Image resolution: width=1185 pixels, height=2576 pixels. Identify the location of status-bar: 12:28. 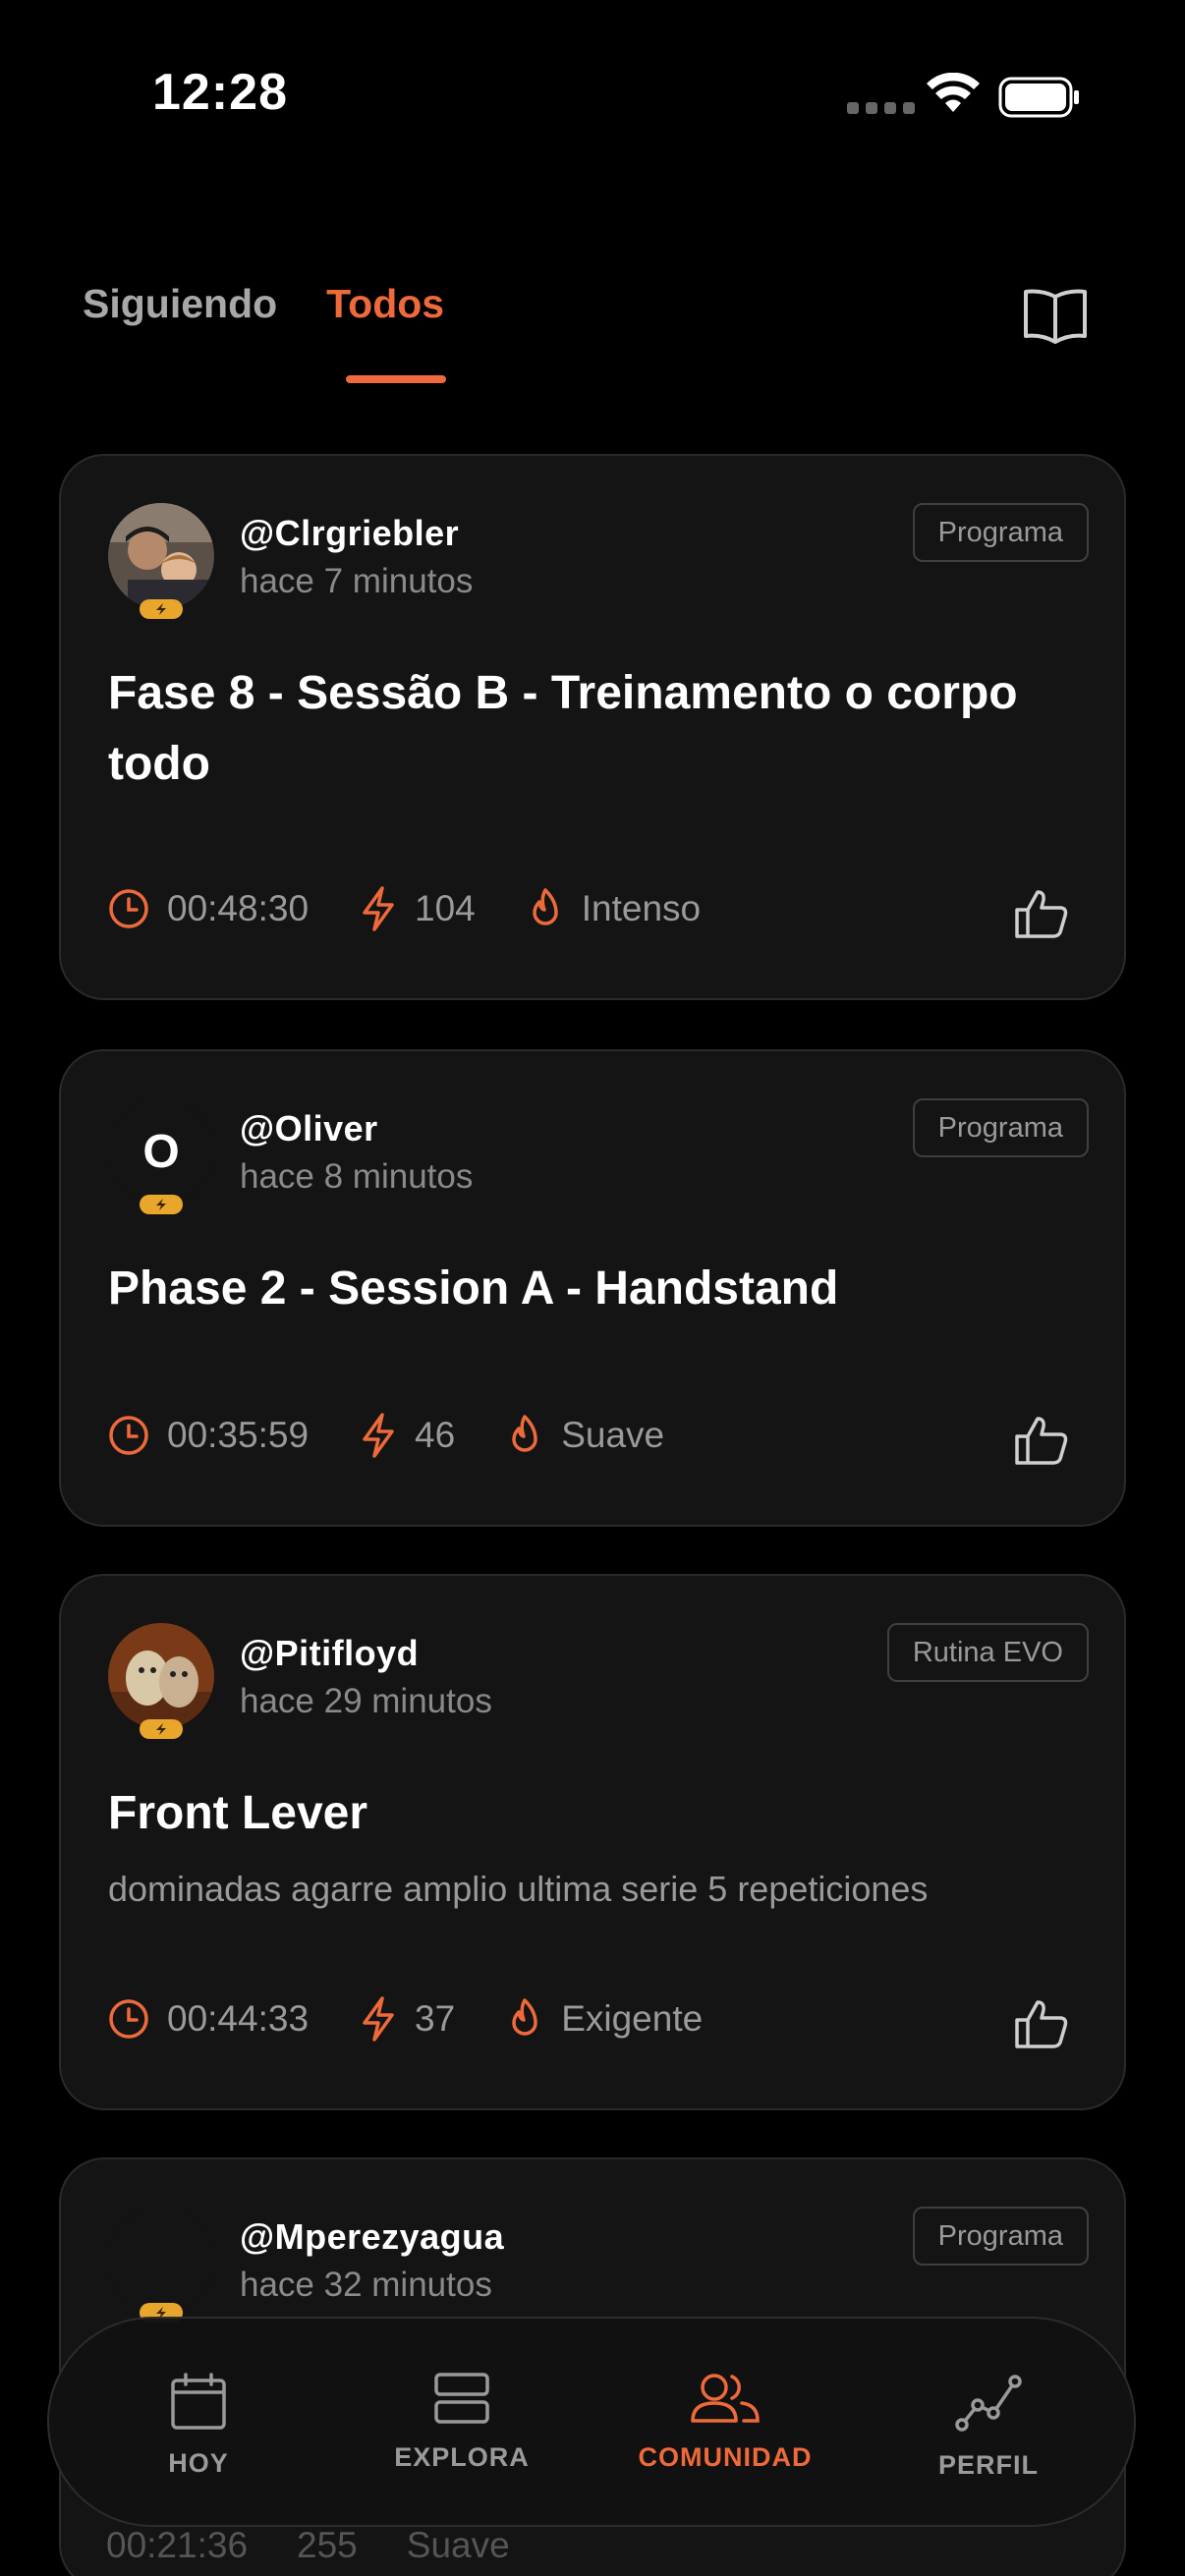
(592, 93).